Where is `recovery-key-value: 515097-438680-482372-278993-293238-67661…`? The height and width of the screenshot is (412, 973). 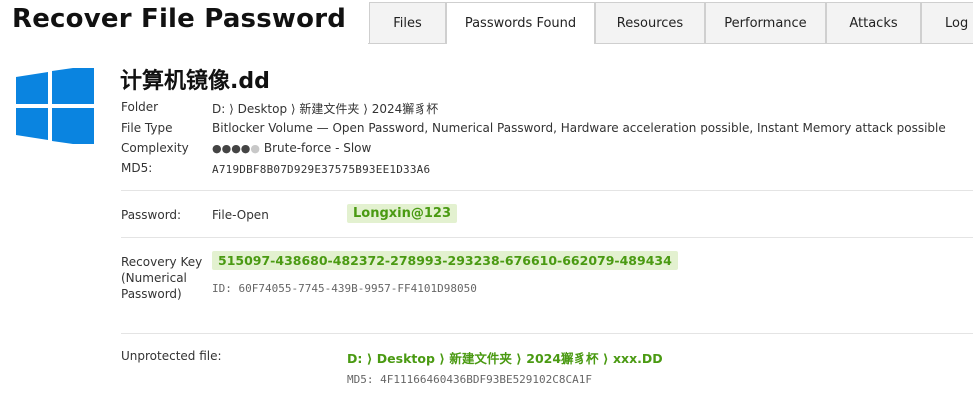
recovery-key-value: 515097-438680-482372-278993-293238-67661… is located at coordinates (445, 260).